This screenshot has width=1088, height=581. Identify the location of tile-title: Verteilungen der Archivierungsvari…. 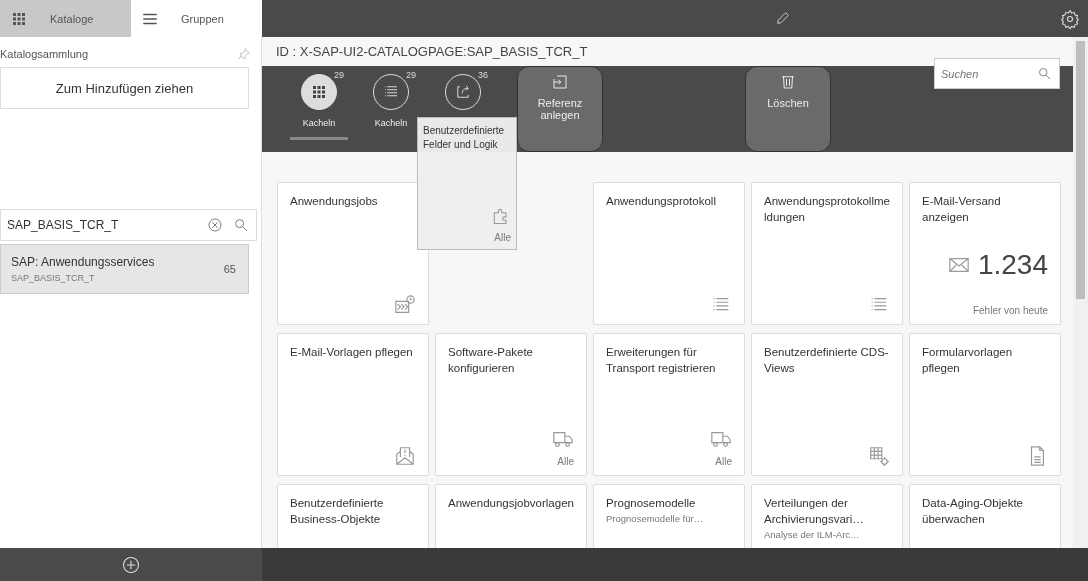
(814, 511).